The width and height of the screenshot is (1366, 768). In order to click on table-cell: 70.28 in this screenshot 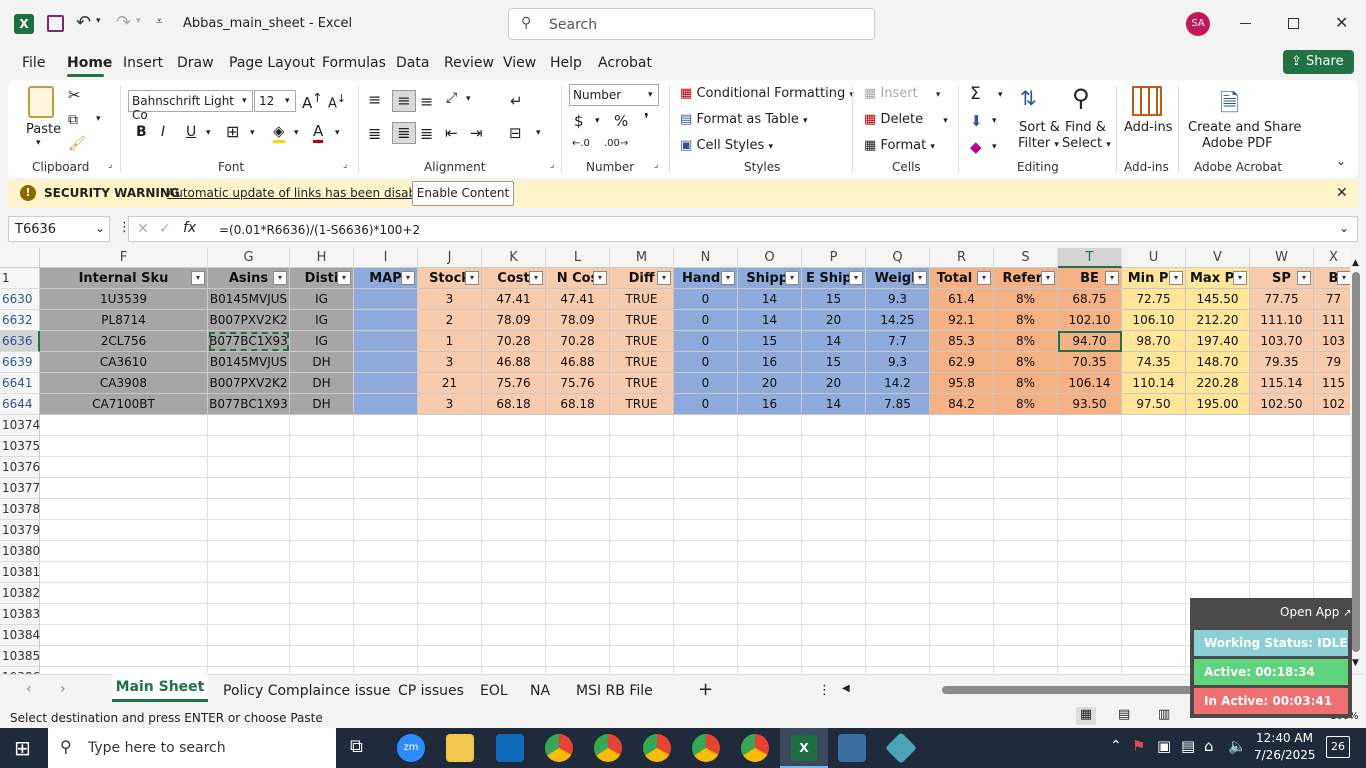, I will do `click(578, 341)`.